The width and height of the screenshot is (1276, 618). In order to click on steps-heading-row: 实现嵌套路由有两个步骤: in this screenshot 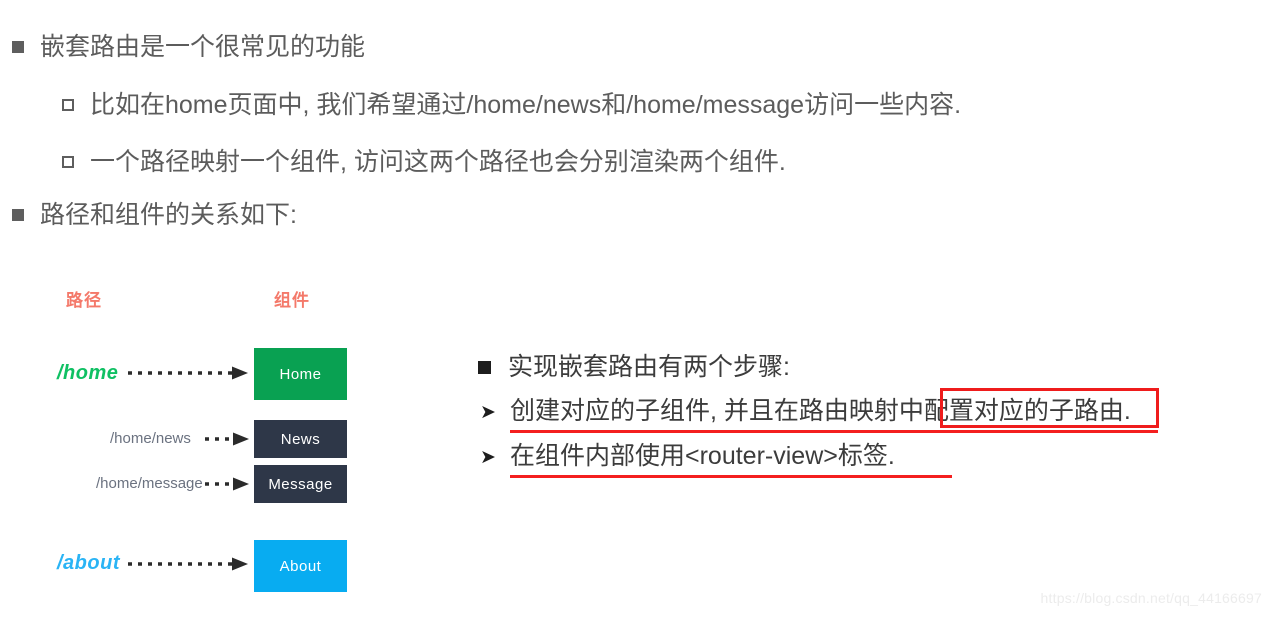, I will do `click(634, 367)`.